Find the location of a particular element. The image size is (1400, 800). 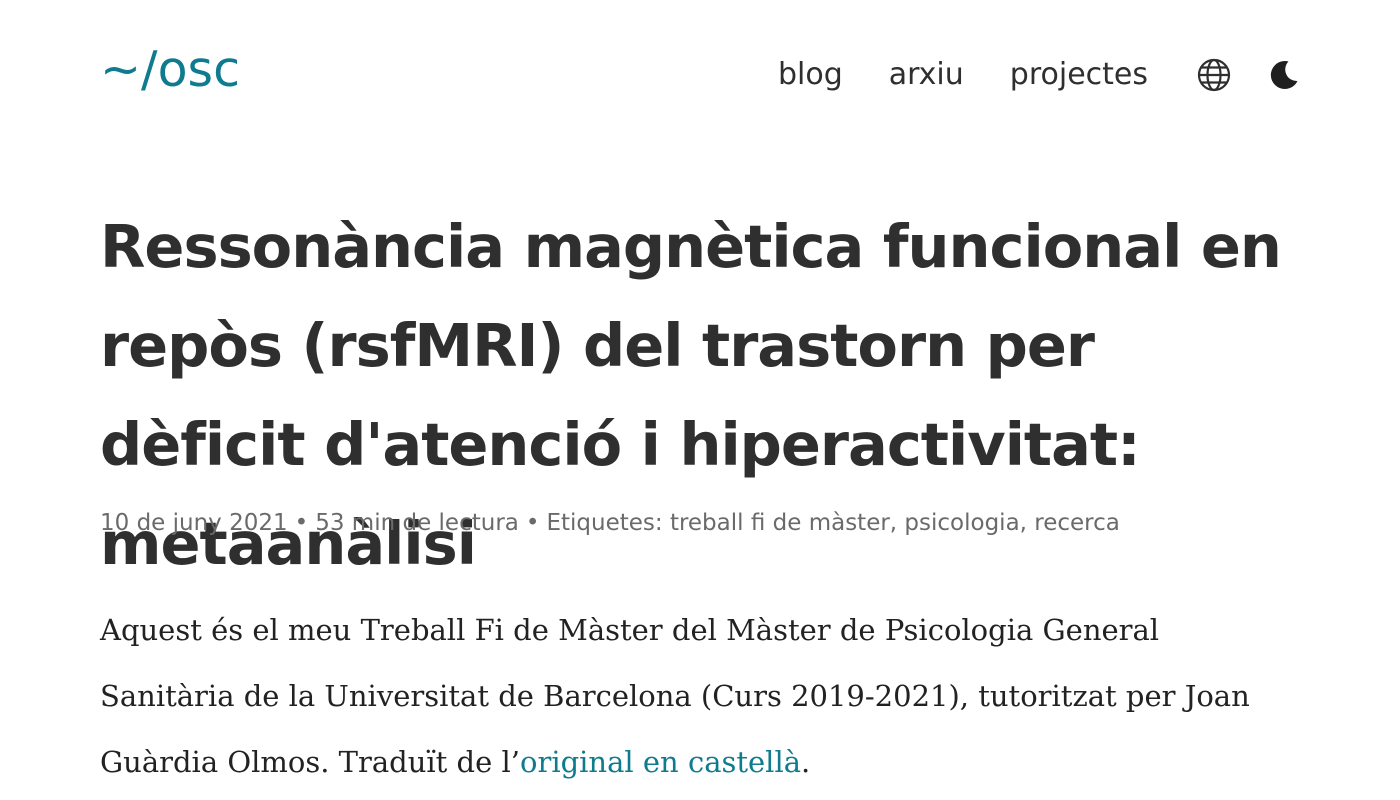

article-date: 10 de juny 2021 is located at coordinates (194, 523).